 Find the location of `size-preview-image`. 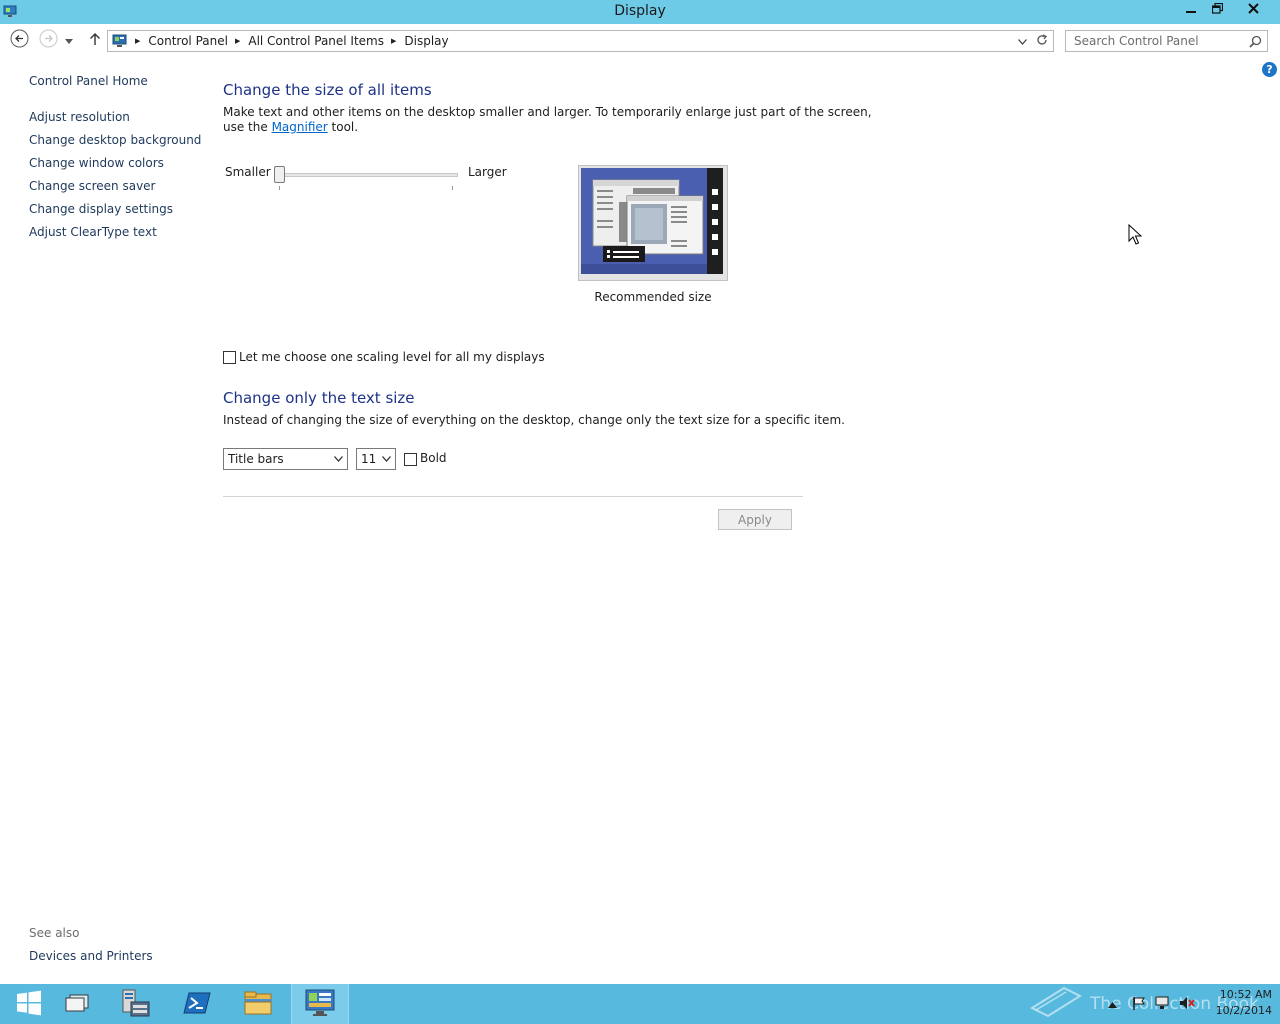

size-preview-image is located at coordinates (653, 223).